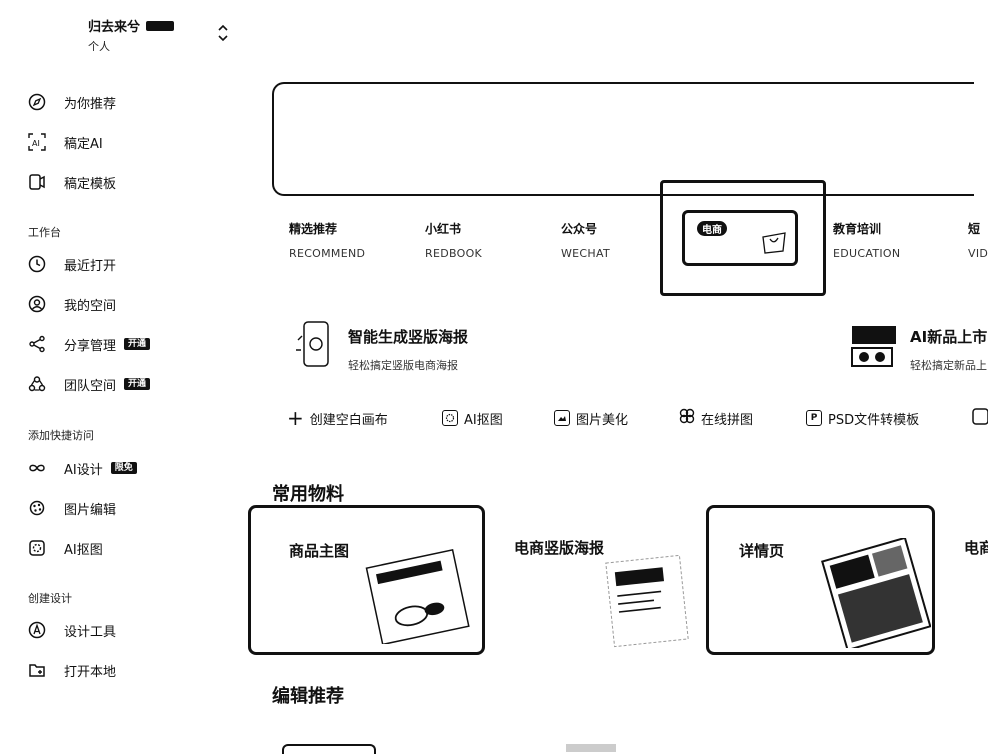 The width and height of the screenshot is (988, 754). What do you see at coordinates (403, 365) in the screenshot?
I see `promo-subtitle: 轻松搞定竖版电商海报` at bounding box center [403, 365].